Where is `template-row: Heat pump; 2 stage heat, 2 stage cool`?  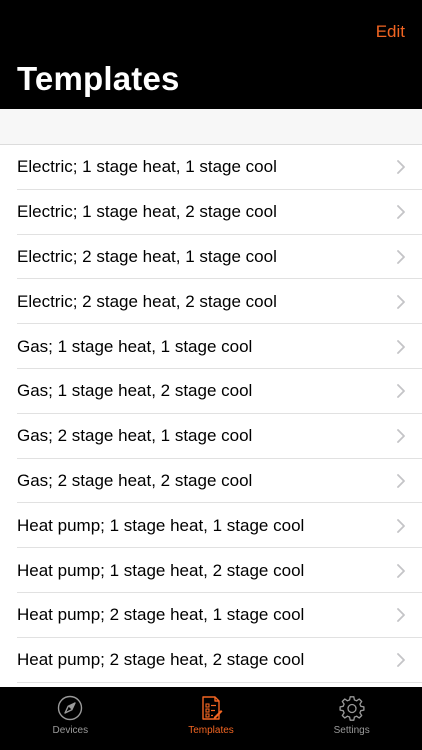
template-row: Heat pump; 2 stage heat, 2 stage cool is located at coordinates (211, 660).